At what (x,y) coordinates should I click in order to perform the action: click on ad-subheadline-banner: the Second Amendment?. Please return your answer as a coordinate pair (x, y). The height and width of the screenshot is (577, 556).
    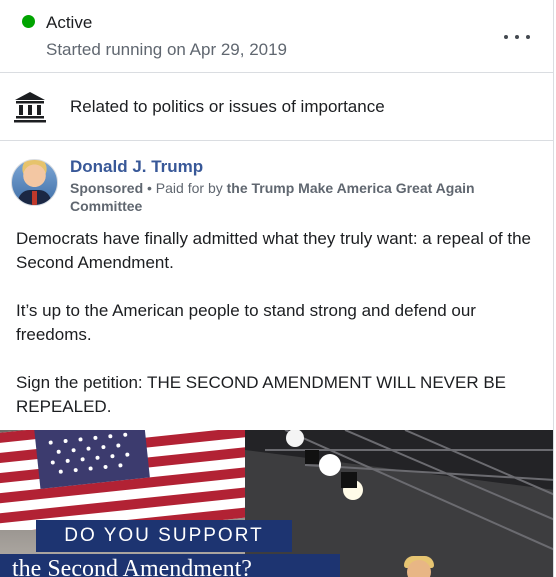
    Looking at the image, I should click on (170, 565).